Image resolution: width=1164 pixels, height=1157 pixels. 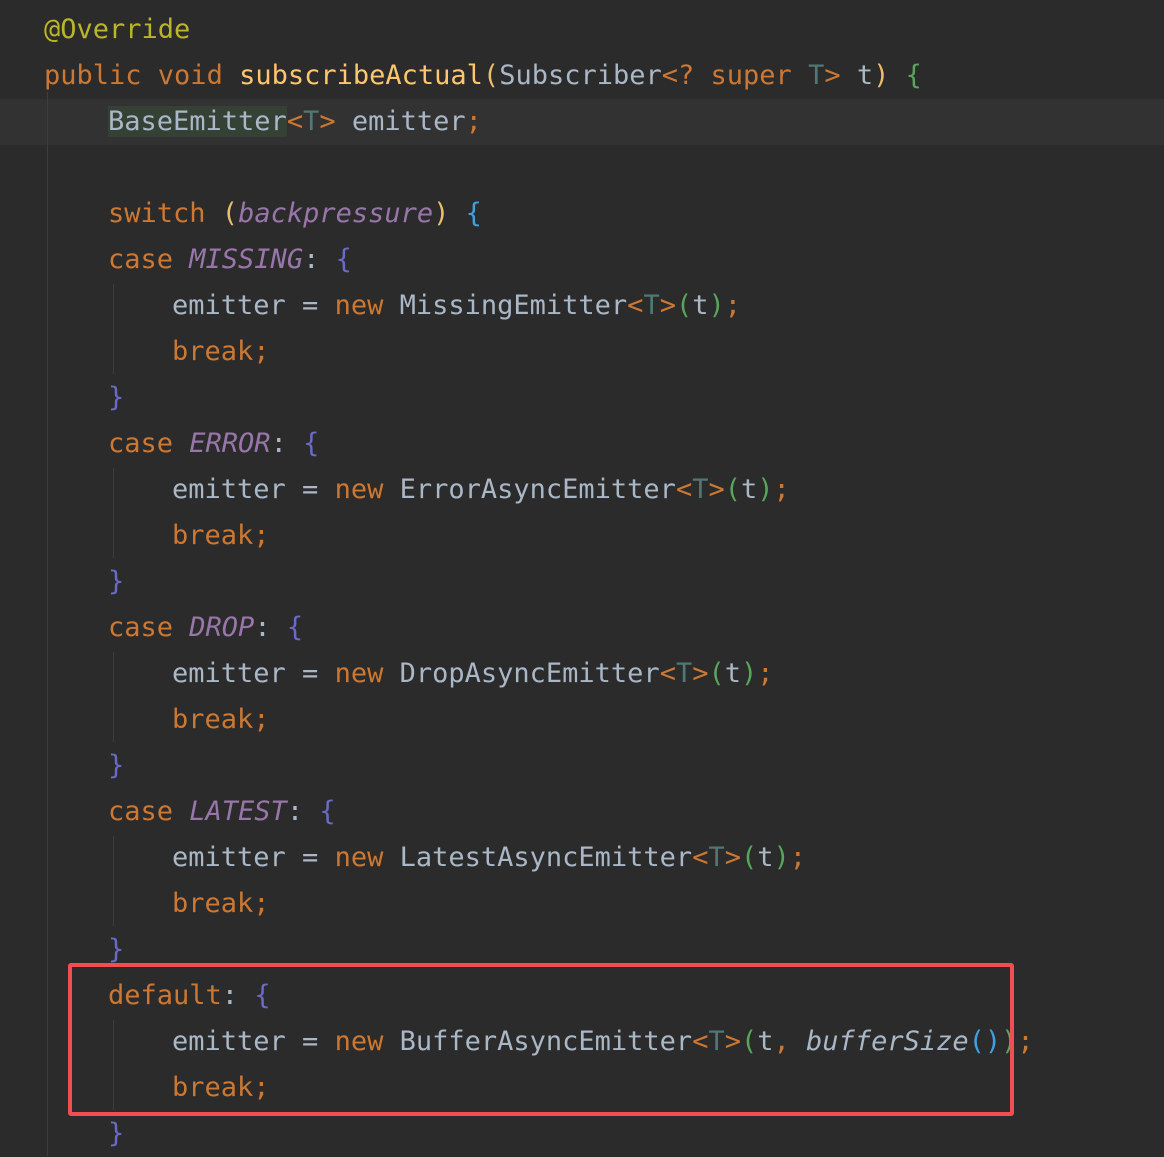 I want to click on code-token: ErrorAsyncEmitter, so click(x=537, y=489).